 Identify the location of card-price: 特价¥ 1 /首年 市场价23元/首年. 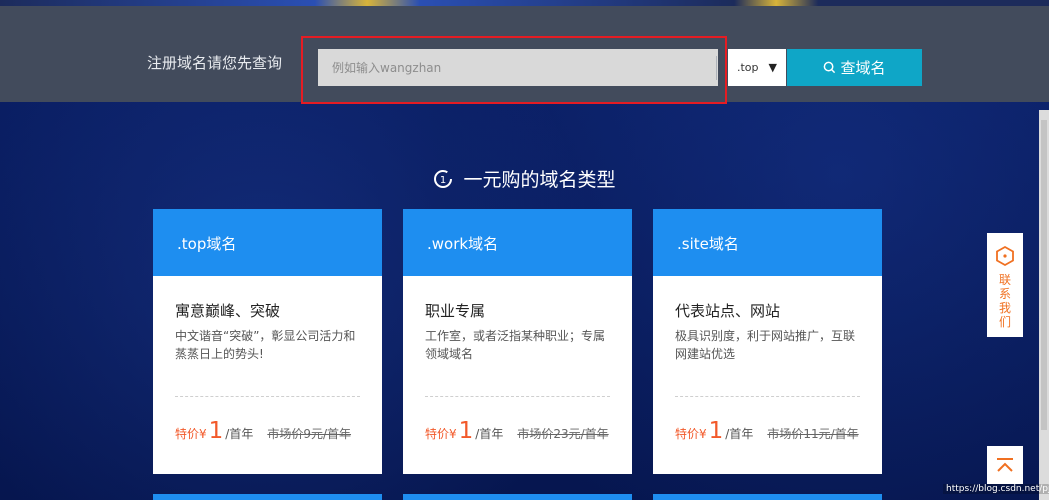
(517, 431).